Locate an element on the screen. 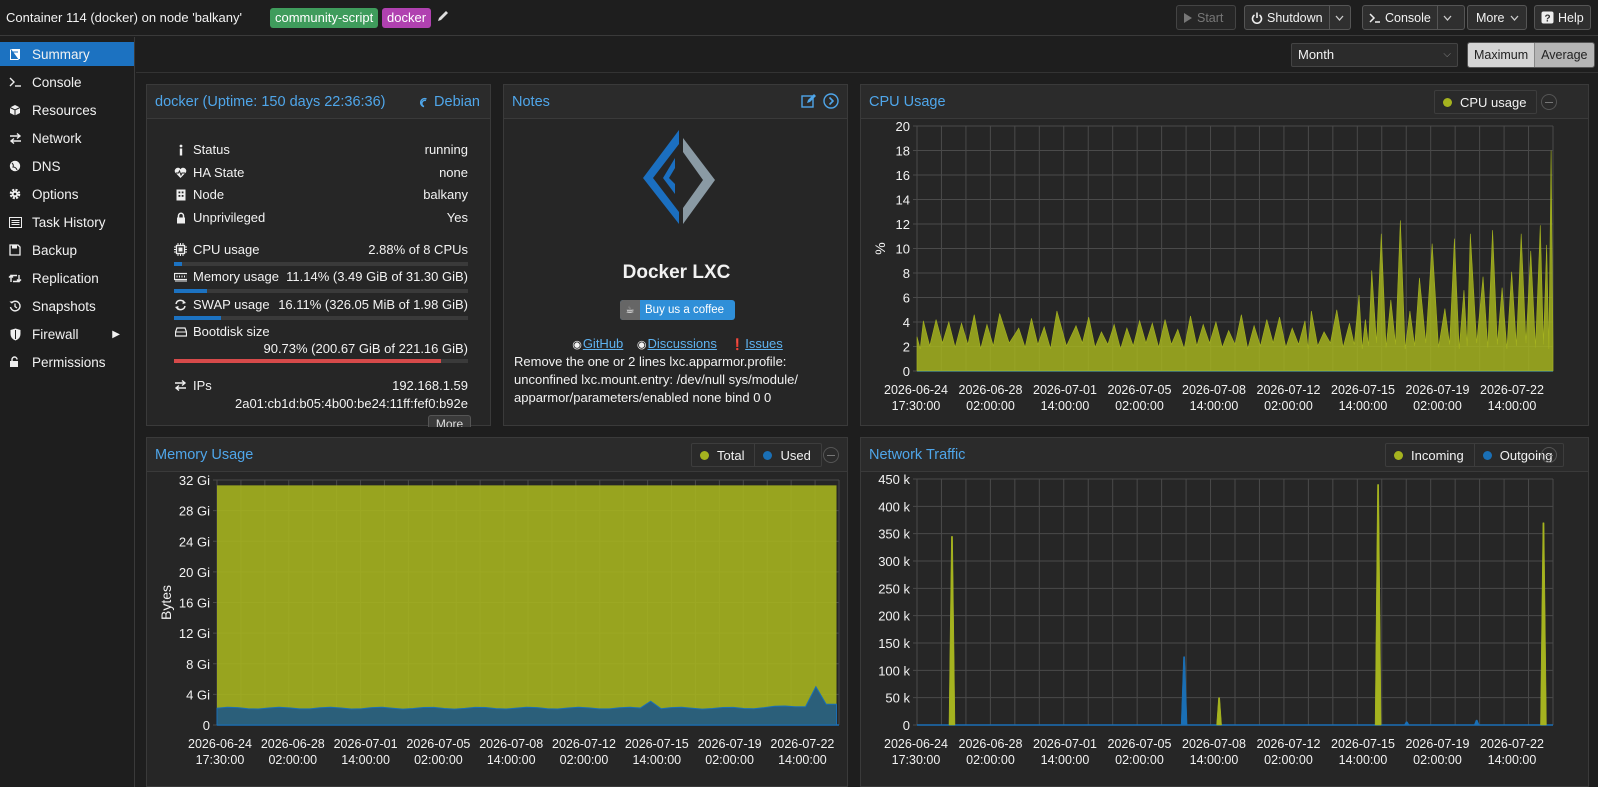 The width and height of the screenshot is (1598, 787). expand-arrow-icon: ▶ is located at coordinates (116, 334).